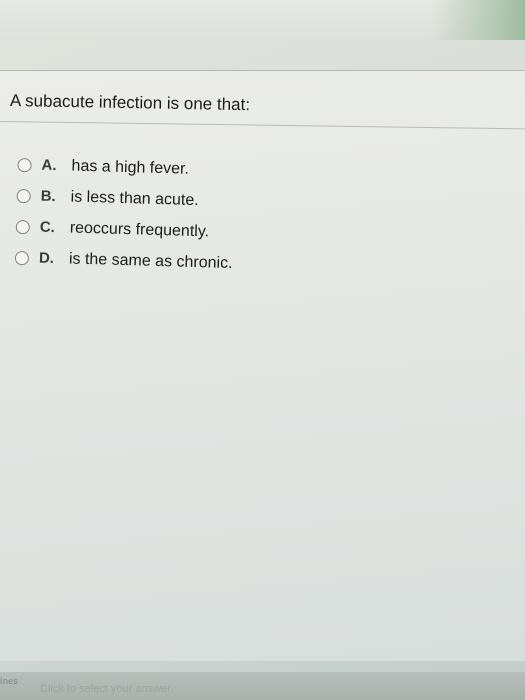 The image size is (525, 700). What do you see at coordinates (262, 20) in the screenshot?
I see `top-band` at bounding box center [262, 20].